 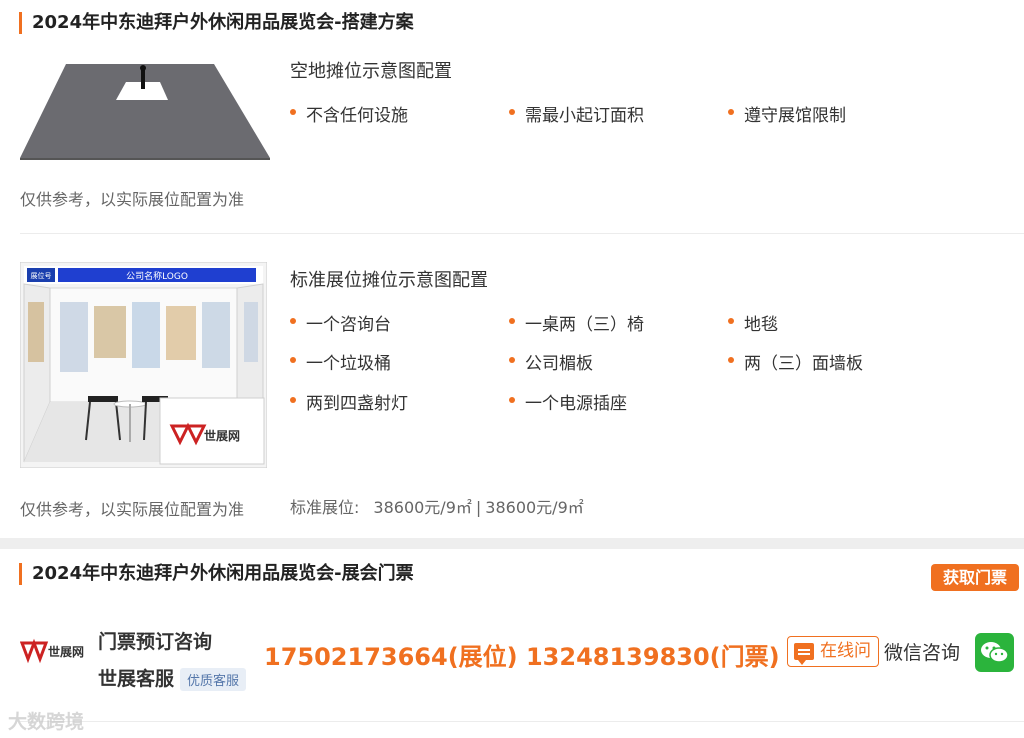 I want to click on feature-item: 公司楣板, so click(x=551, y=361).